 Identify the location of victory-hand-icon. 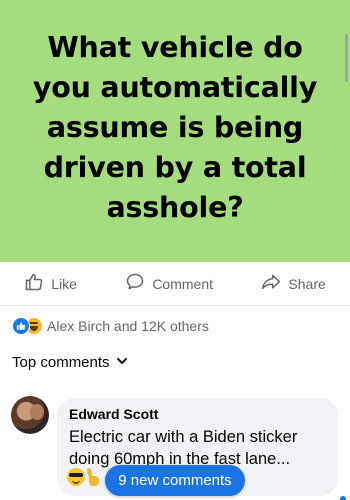
(94, 478).